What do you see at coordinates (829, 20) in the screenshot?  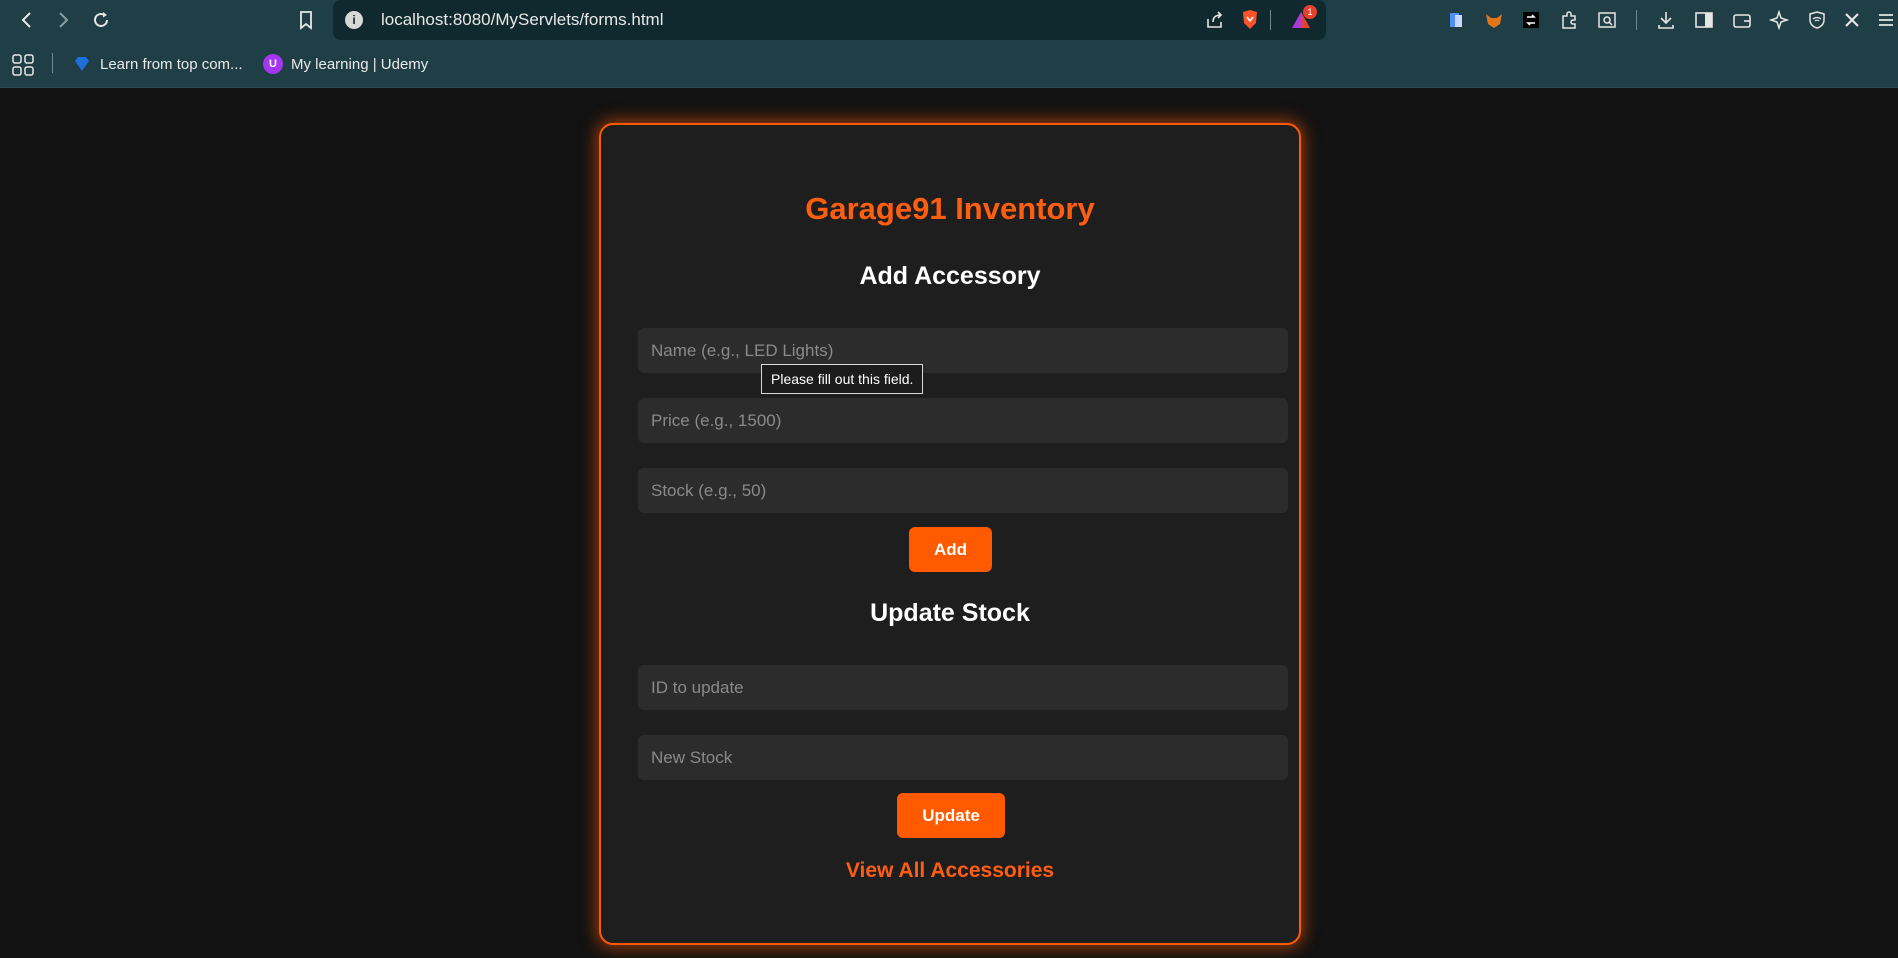 I see `address-bar: i localhost:8080/MyServlets/forms.html 1` at bounding box center [829, 20].